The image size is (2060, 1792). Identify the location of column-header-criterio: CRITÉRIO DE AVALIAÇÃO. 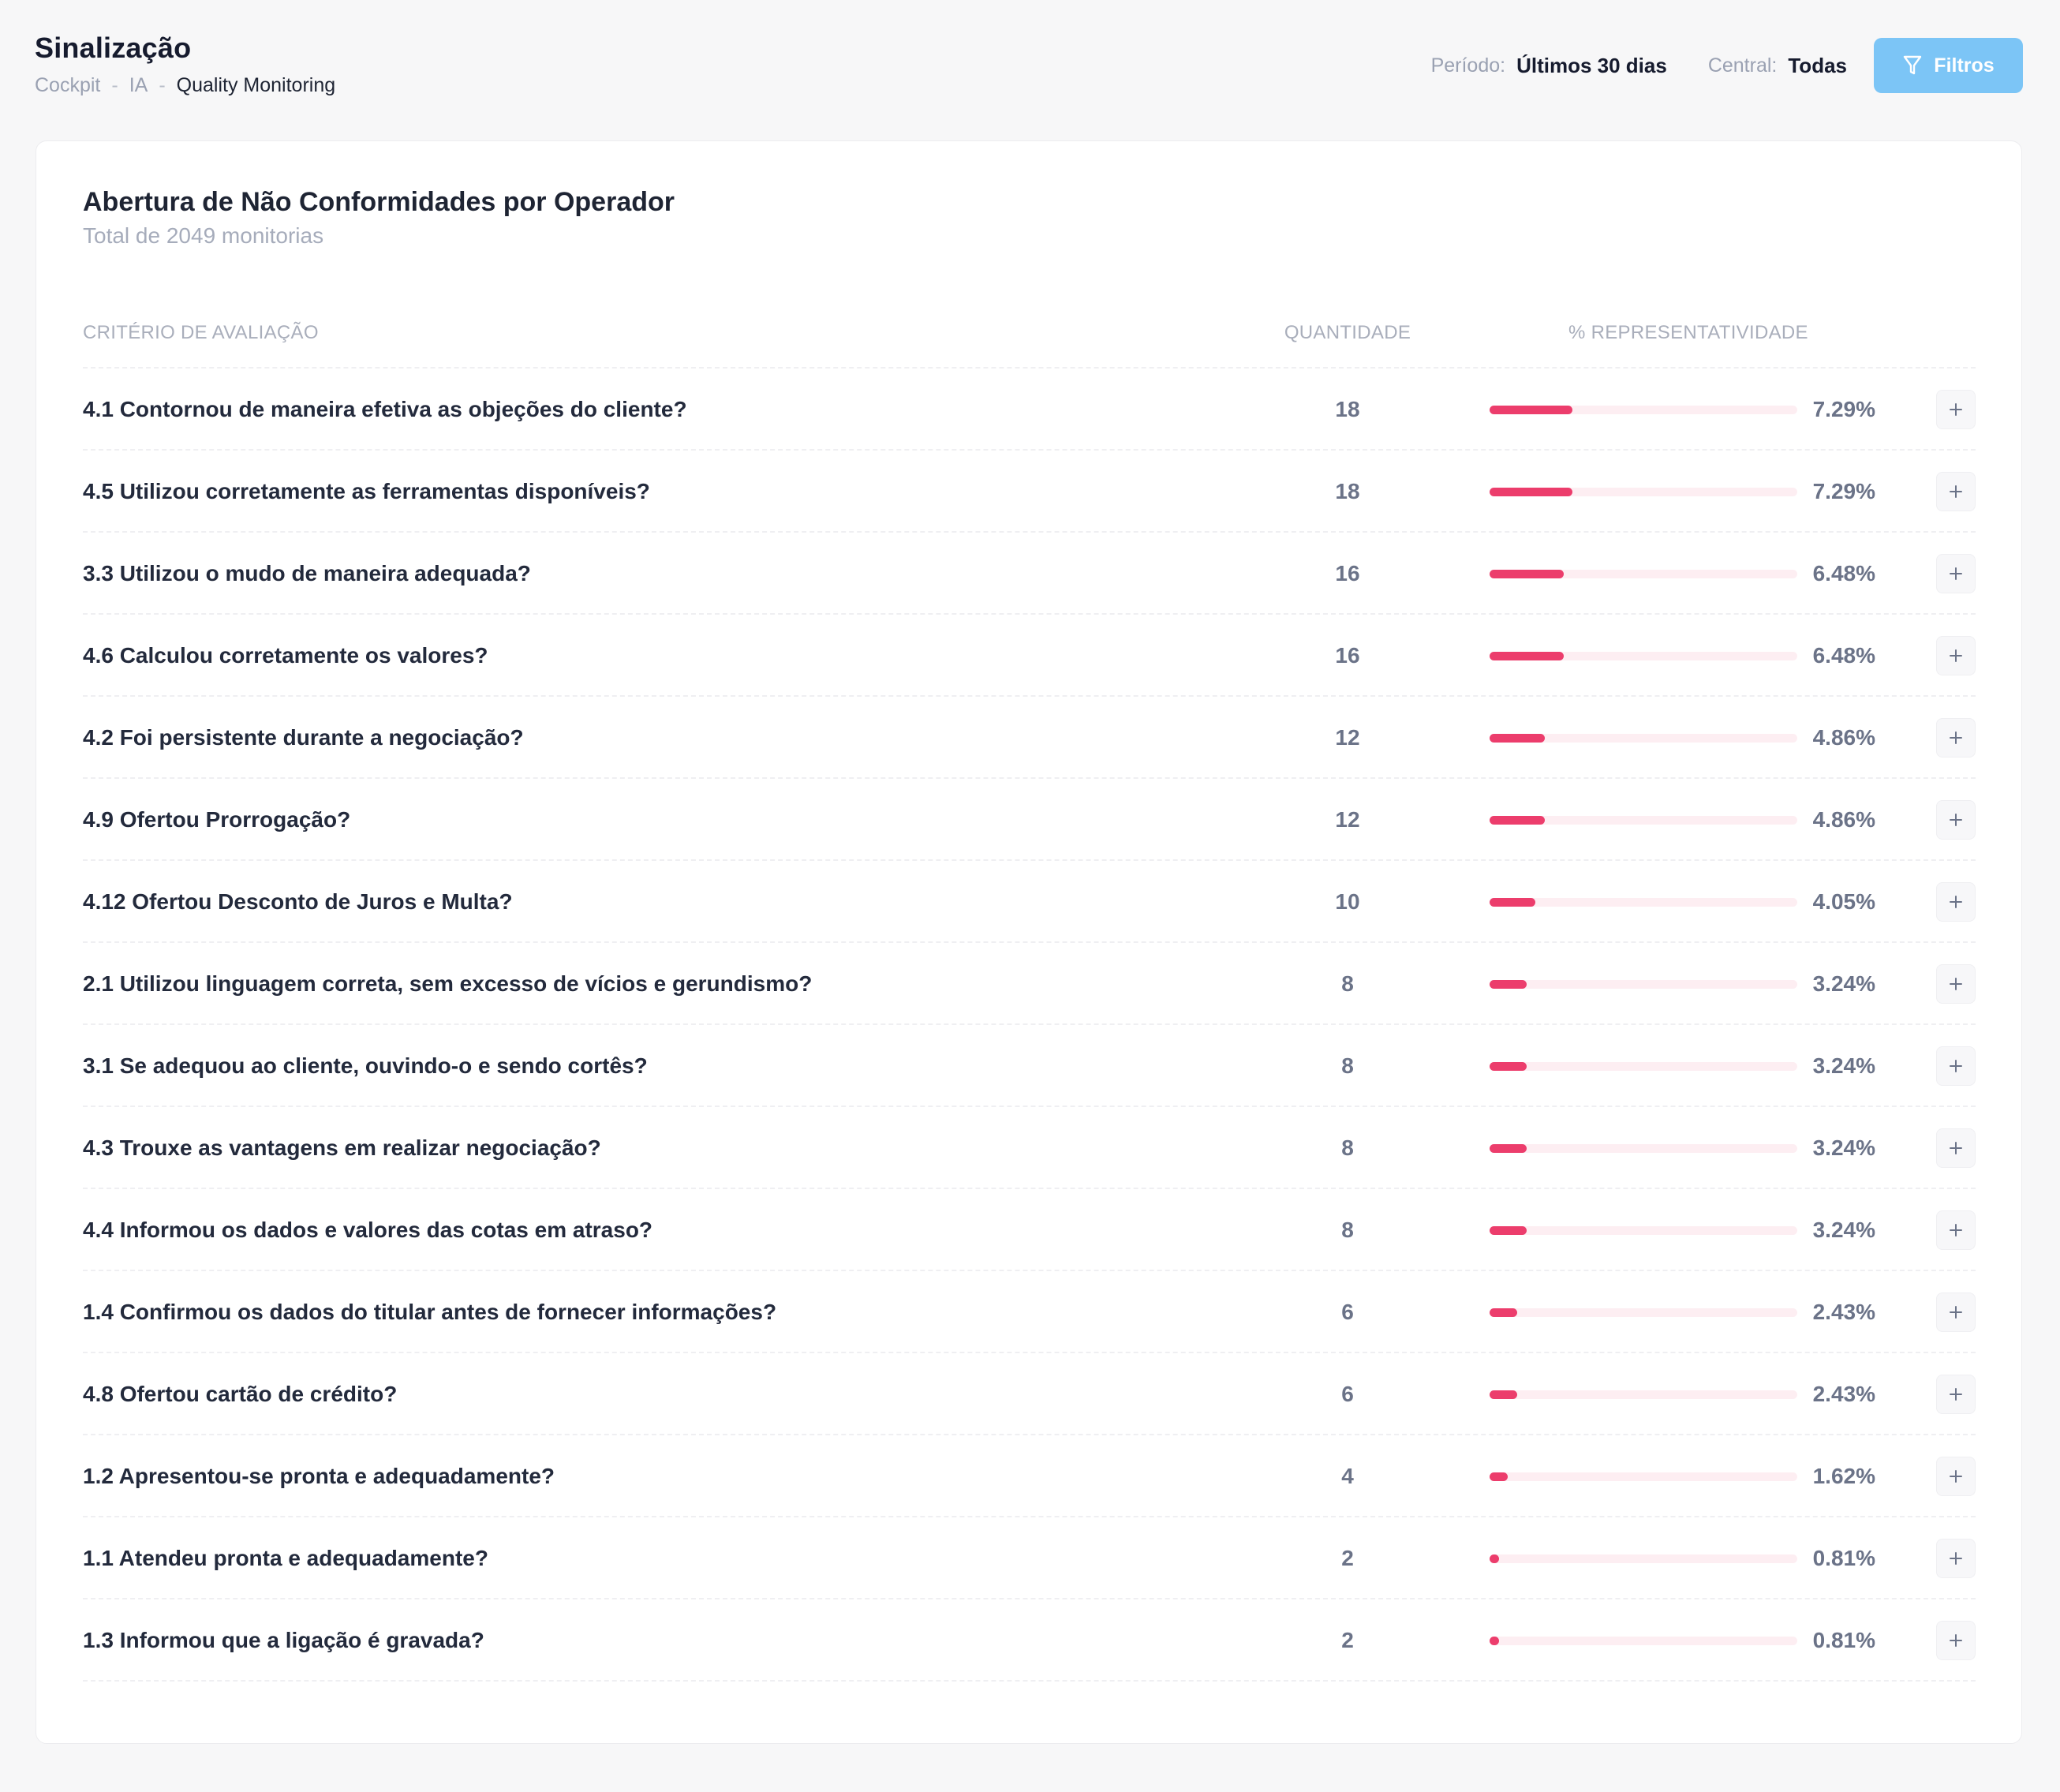
(201, 332).